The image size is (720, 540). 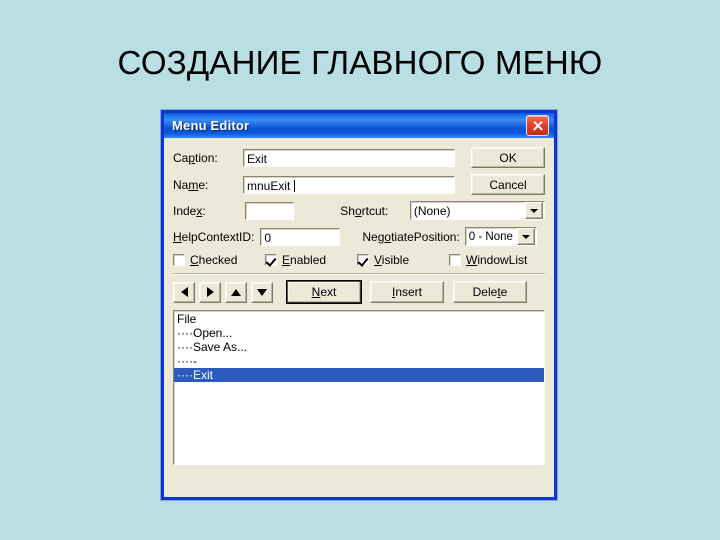 What do you see at coordinates (363, 260) in the screenshot?
I see `checkbox-visible-box` at bounding box center [363, 260].